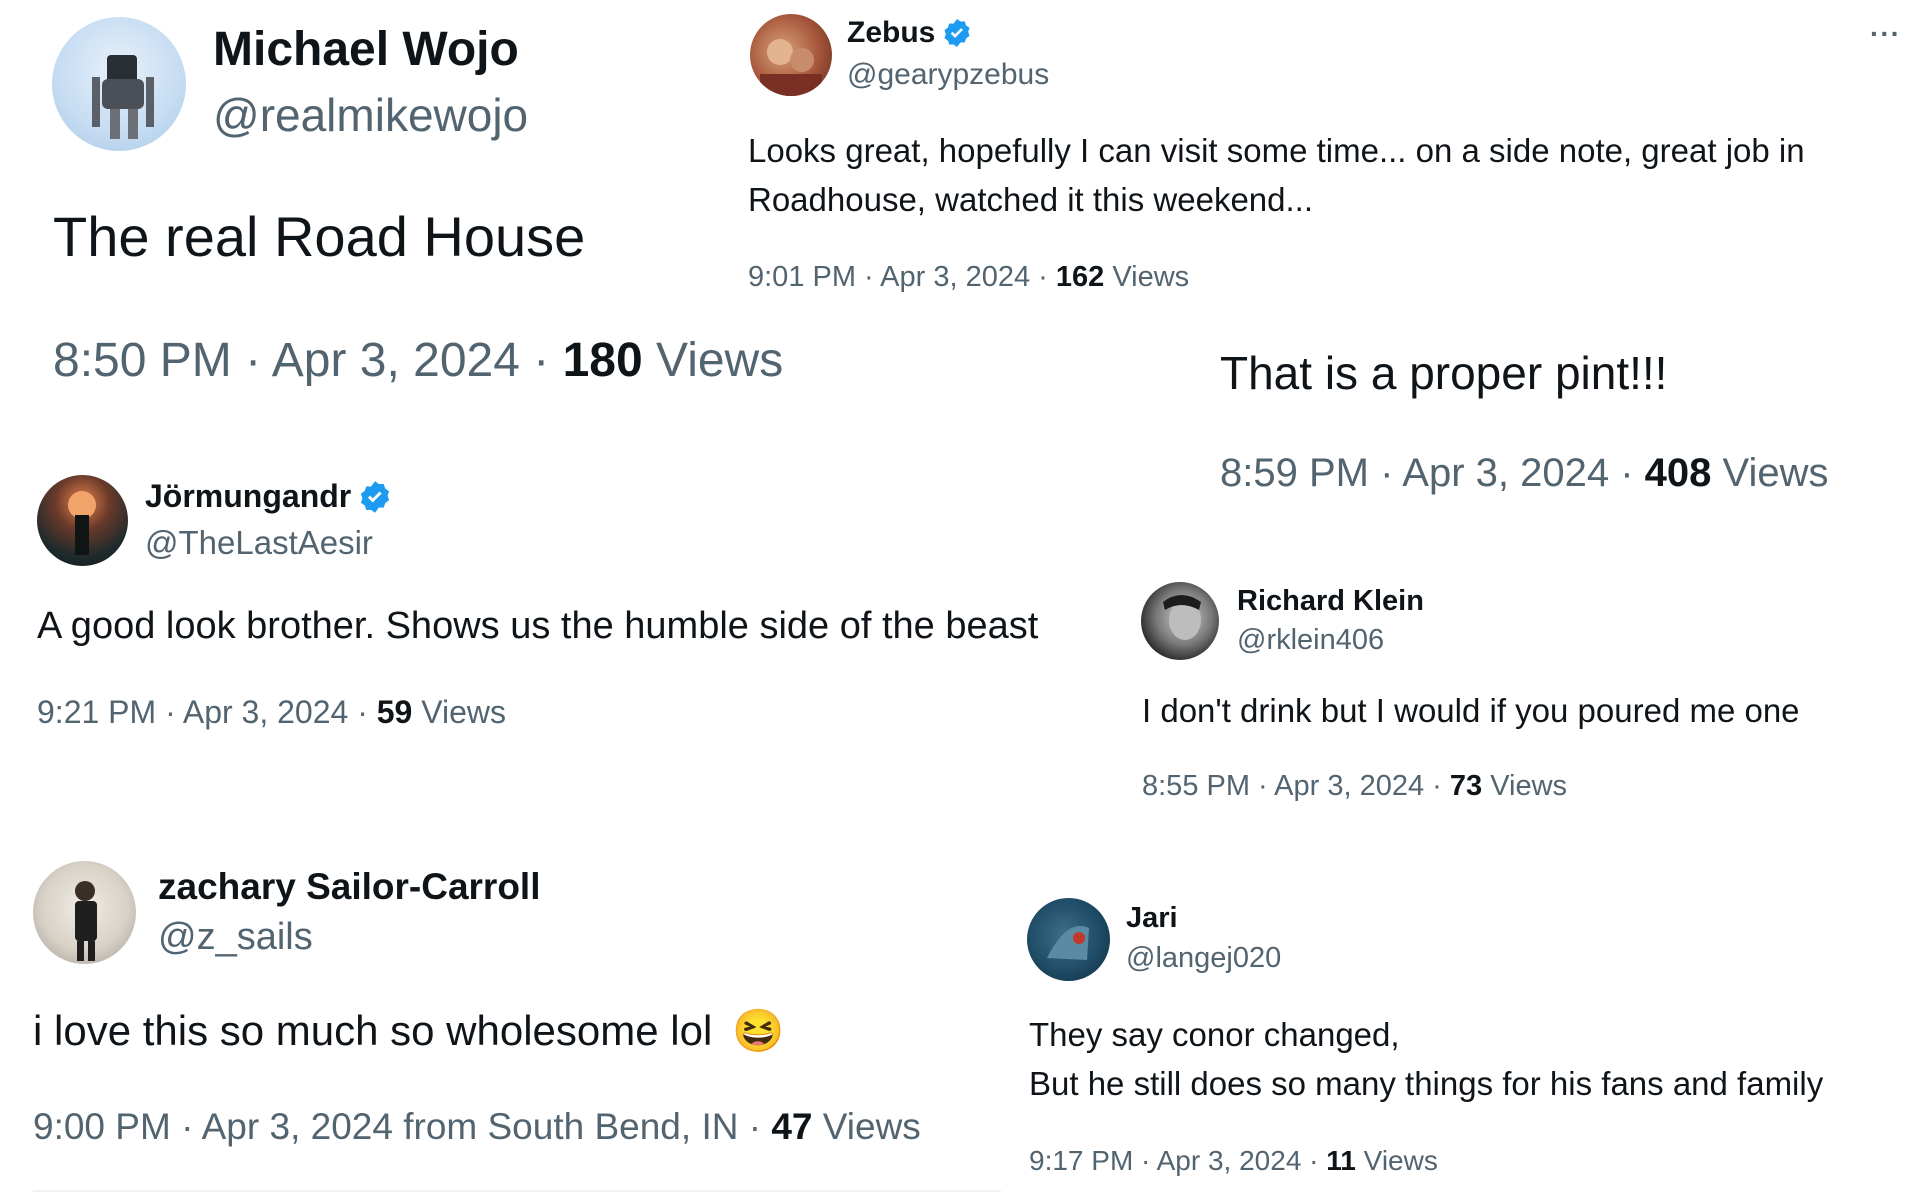 This screenshot has width=1920, height=1200. I want to click on author-name: Jari, so click(1152, 918).